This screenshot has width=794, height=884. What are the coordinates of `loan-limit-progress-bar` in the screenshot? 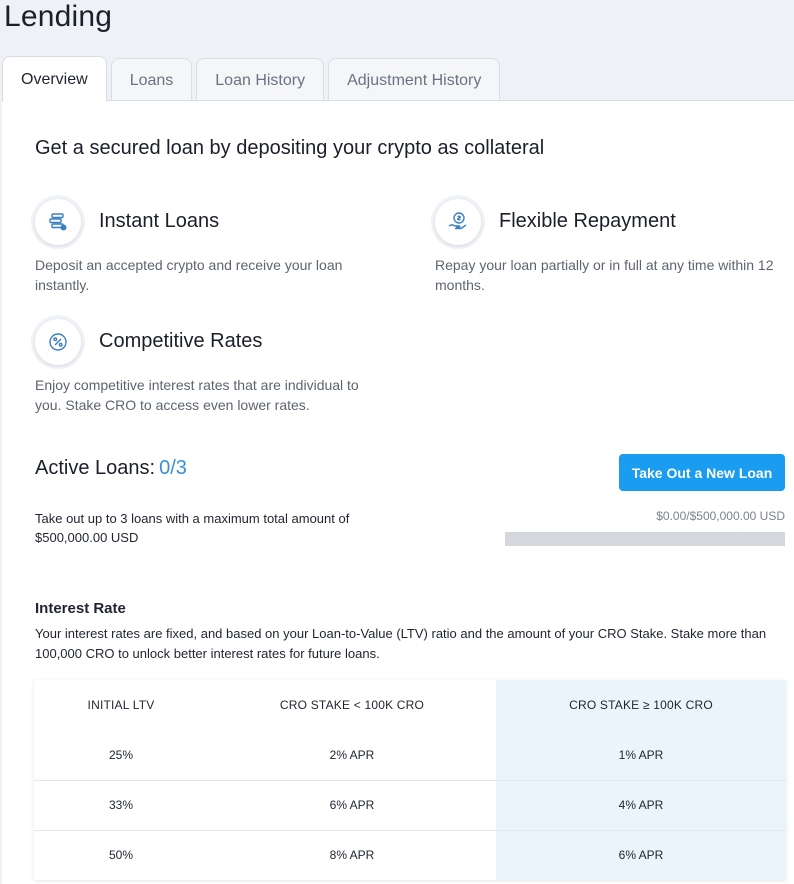 It's located at (645, 539).